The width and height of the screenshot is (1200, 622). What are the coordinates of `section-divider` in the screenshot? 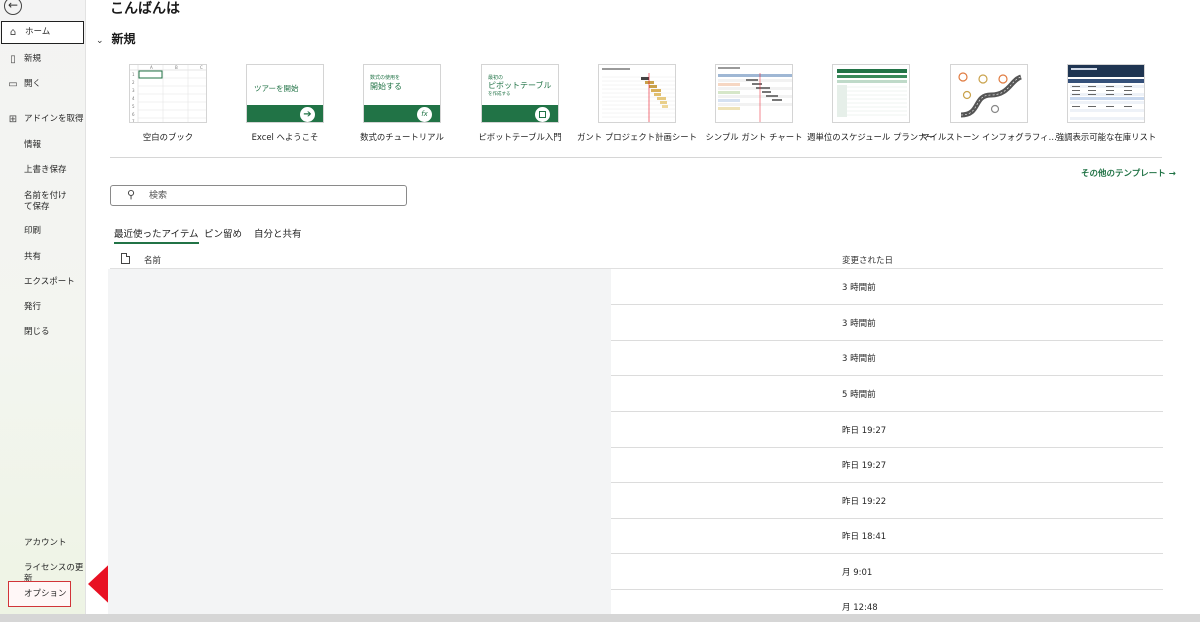 It's located at (636, 157).